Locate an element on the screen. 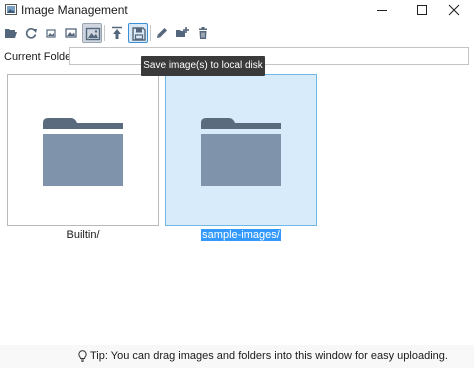 The height and width of the screenshot is (368, 474). new-folder-button is located at coordinates (182, 33).